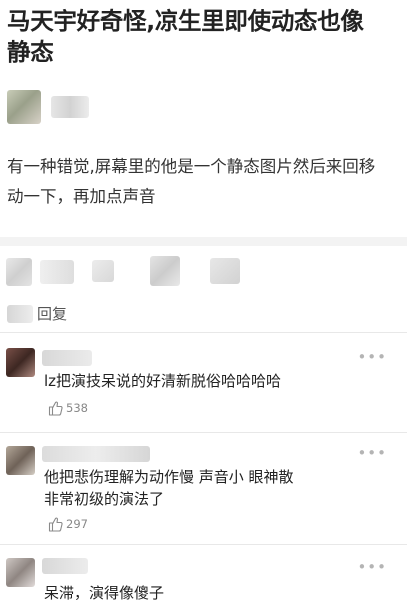 This screenshot has height=612, width=407. I want to click on like-count: 297, so click(77, 524).